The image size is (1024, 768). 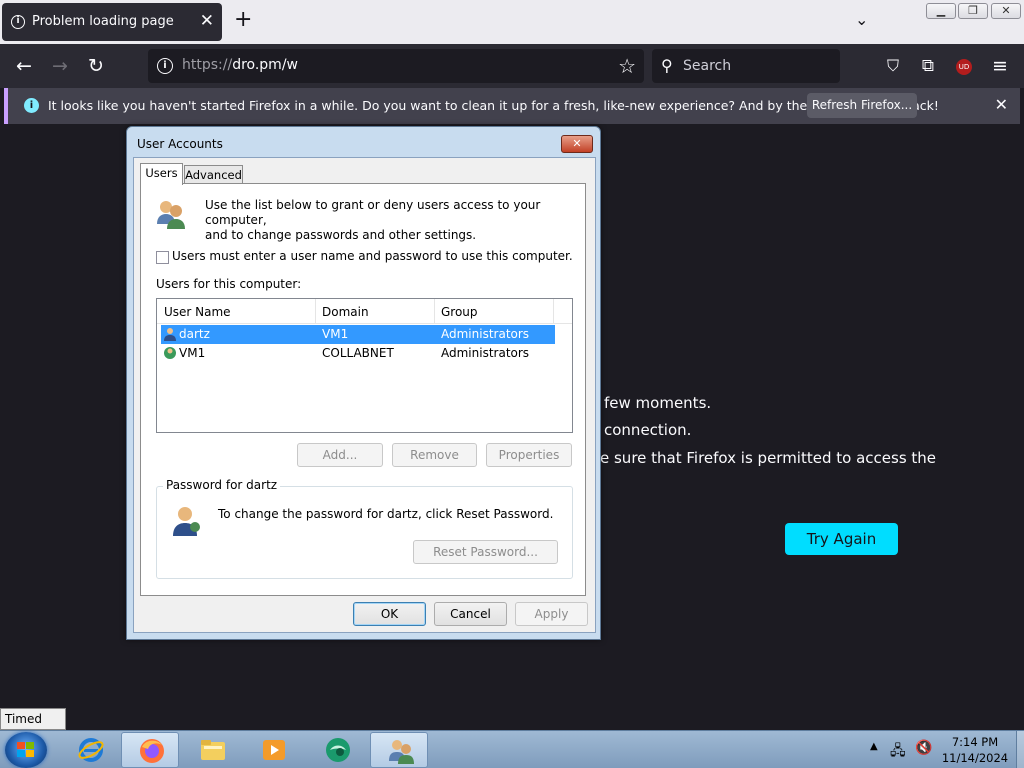 I want to click on taskbar-file-explorer, so click(x=212, y=750).